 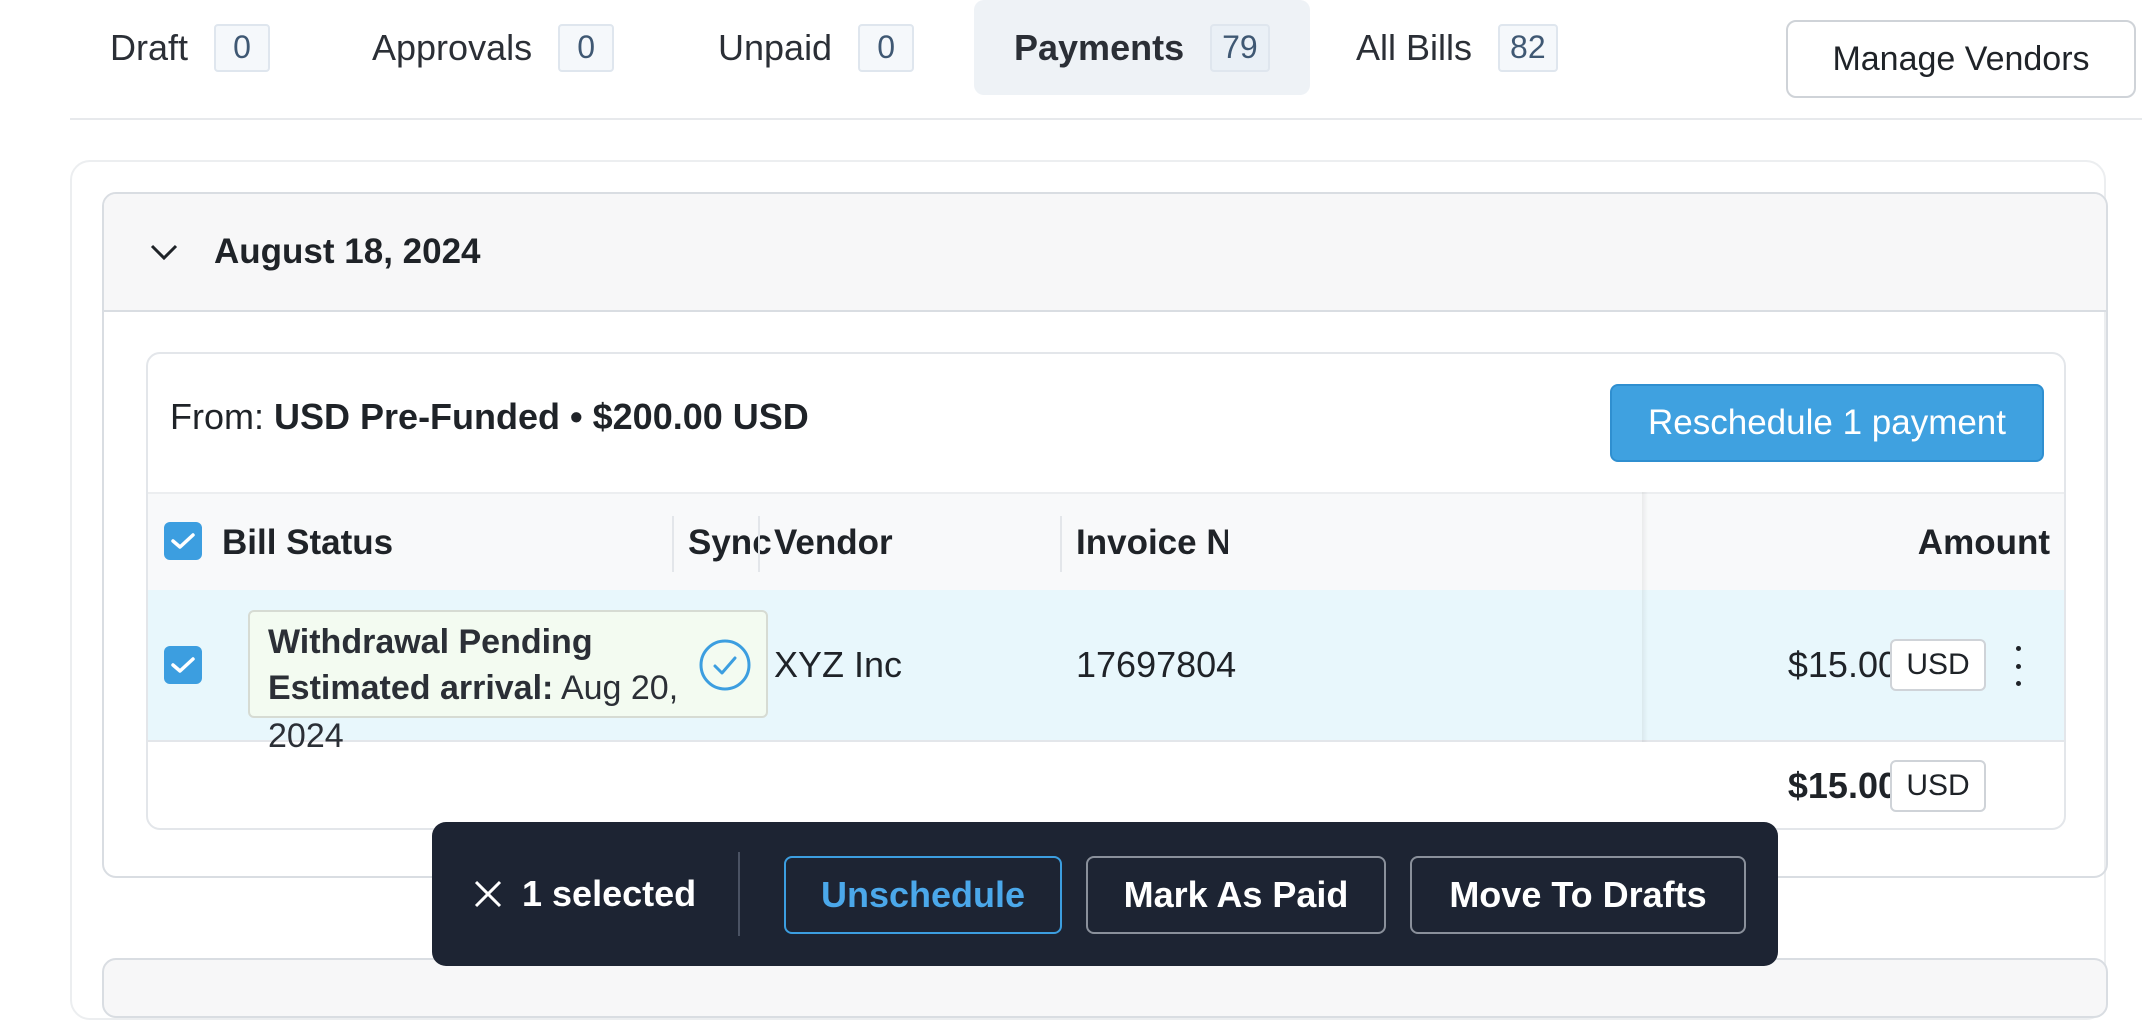 I want to click on status-title: Withdrawal Pending, so click(x=430, y=642).